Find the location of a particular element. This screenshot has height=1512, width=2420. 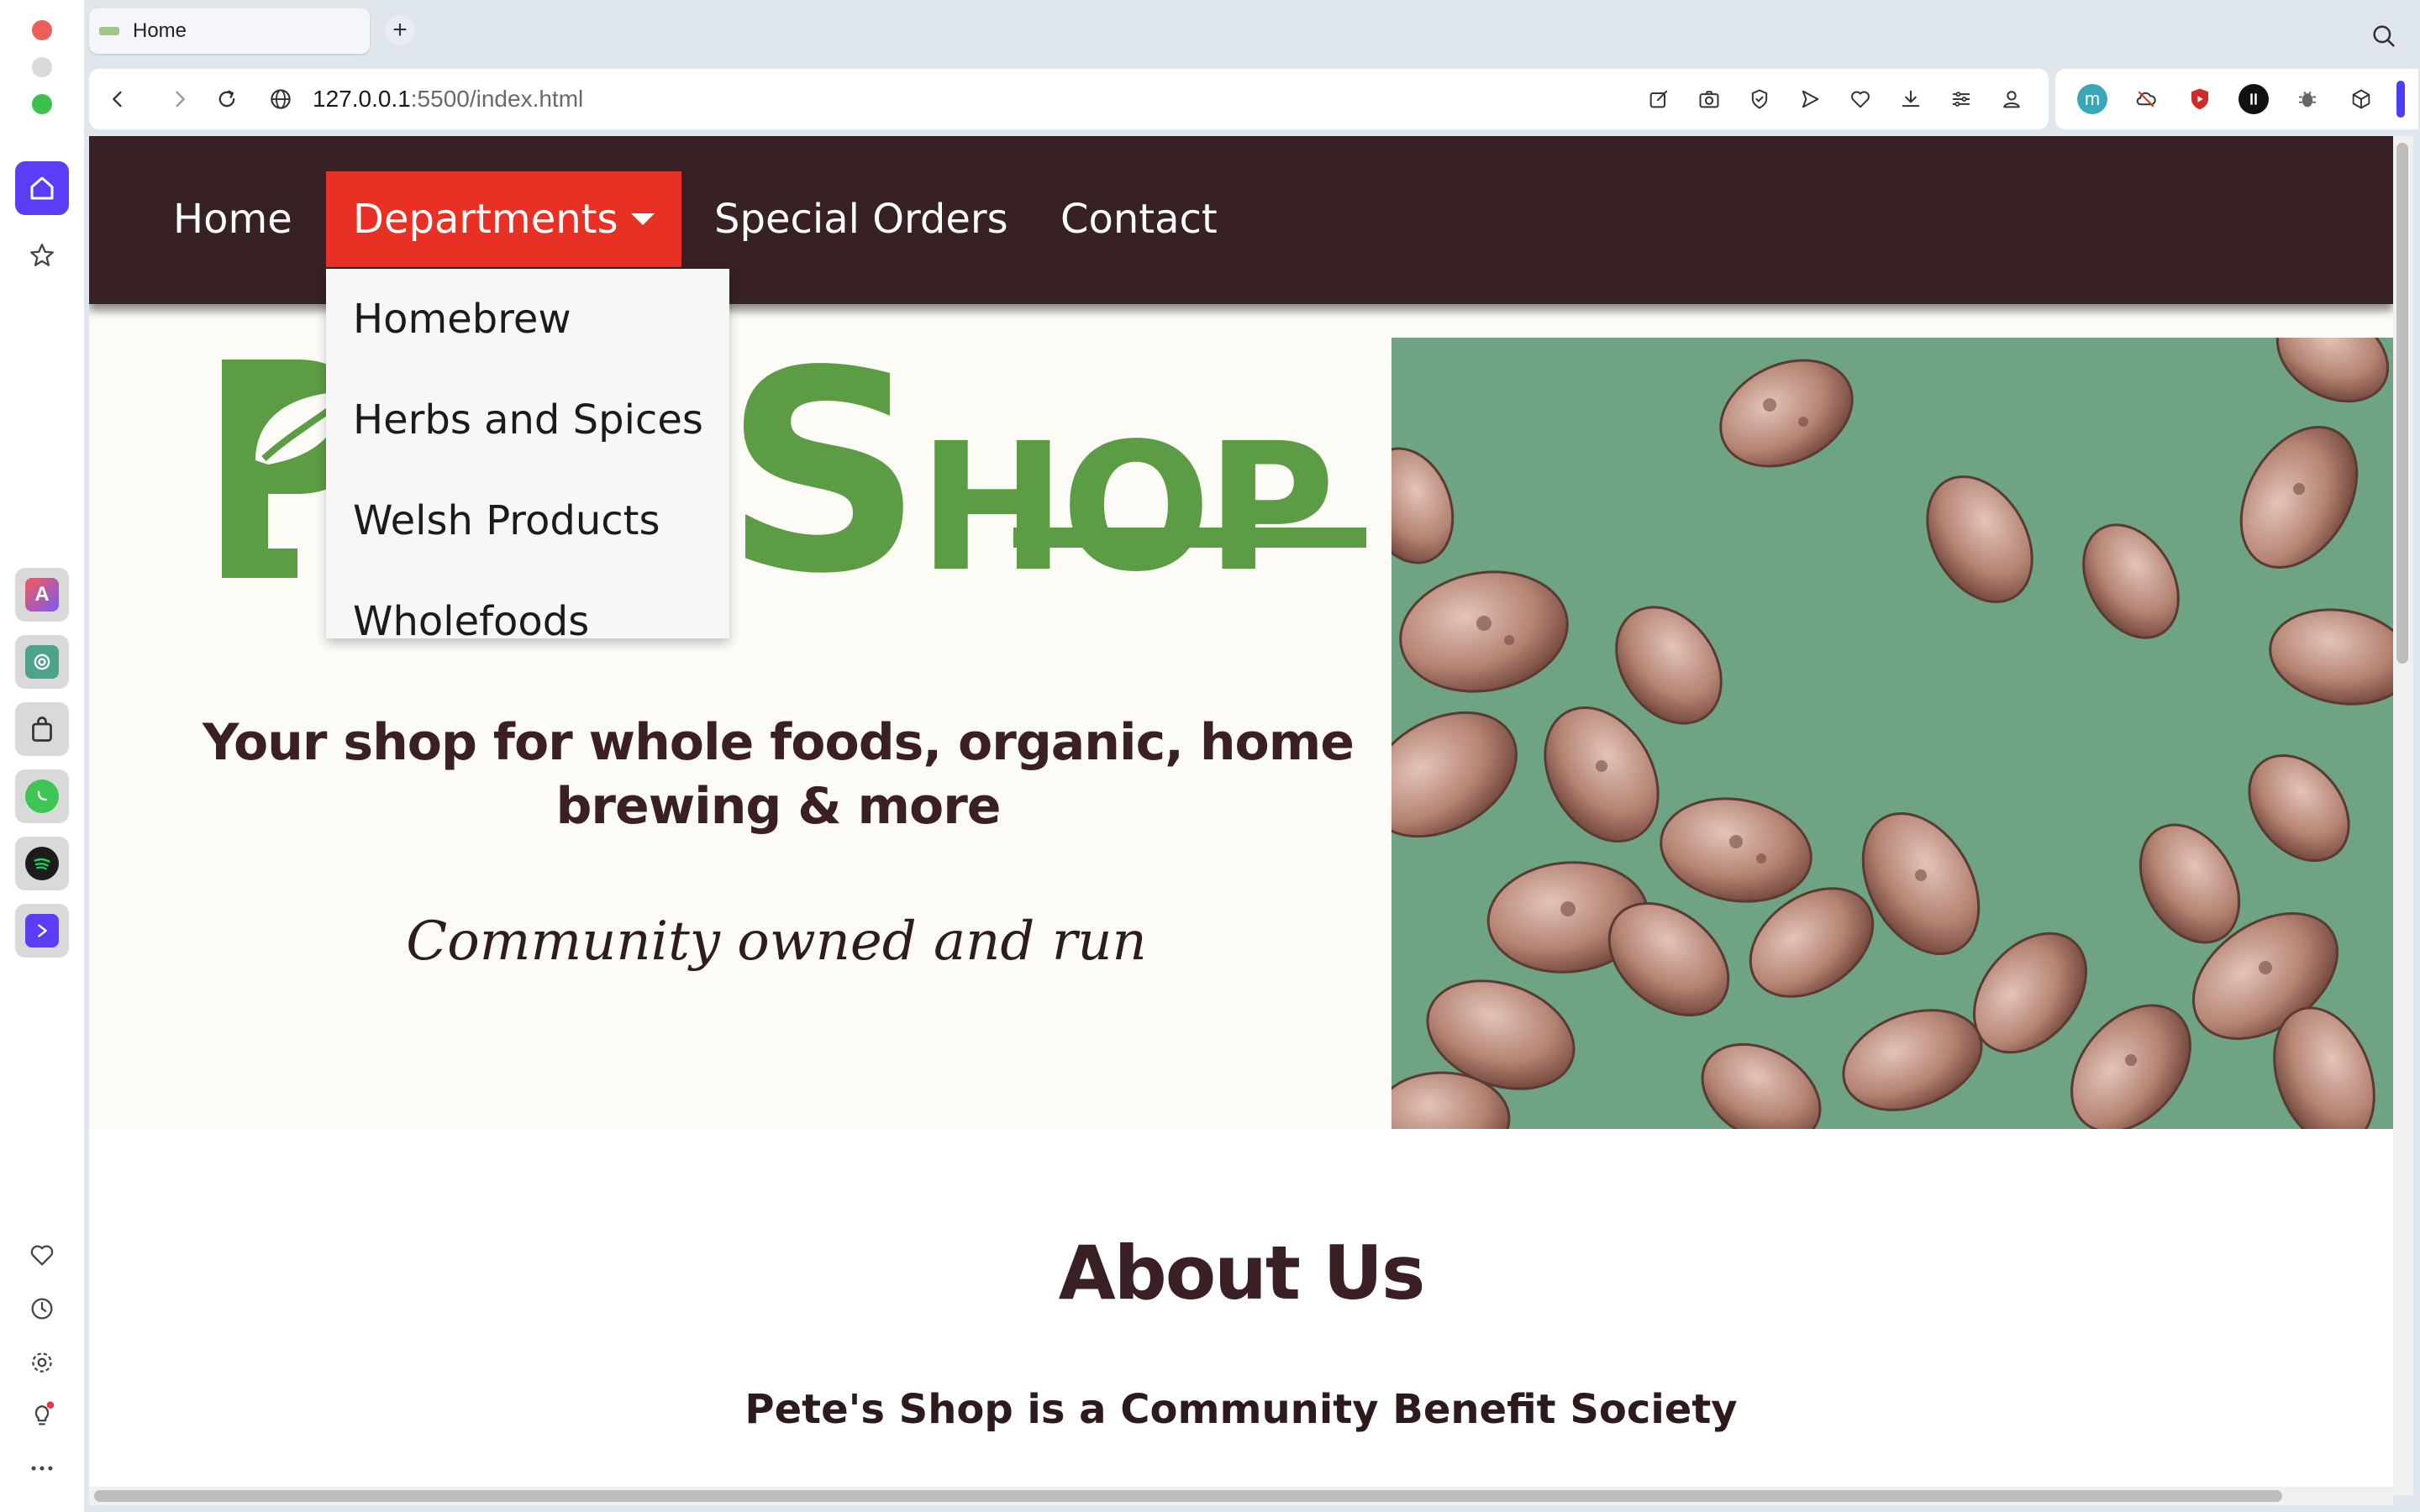

nav-special-orders: Special Orders is located at coordinates (861, 219).